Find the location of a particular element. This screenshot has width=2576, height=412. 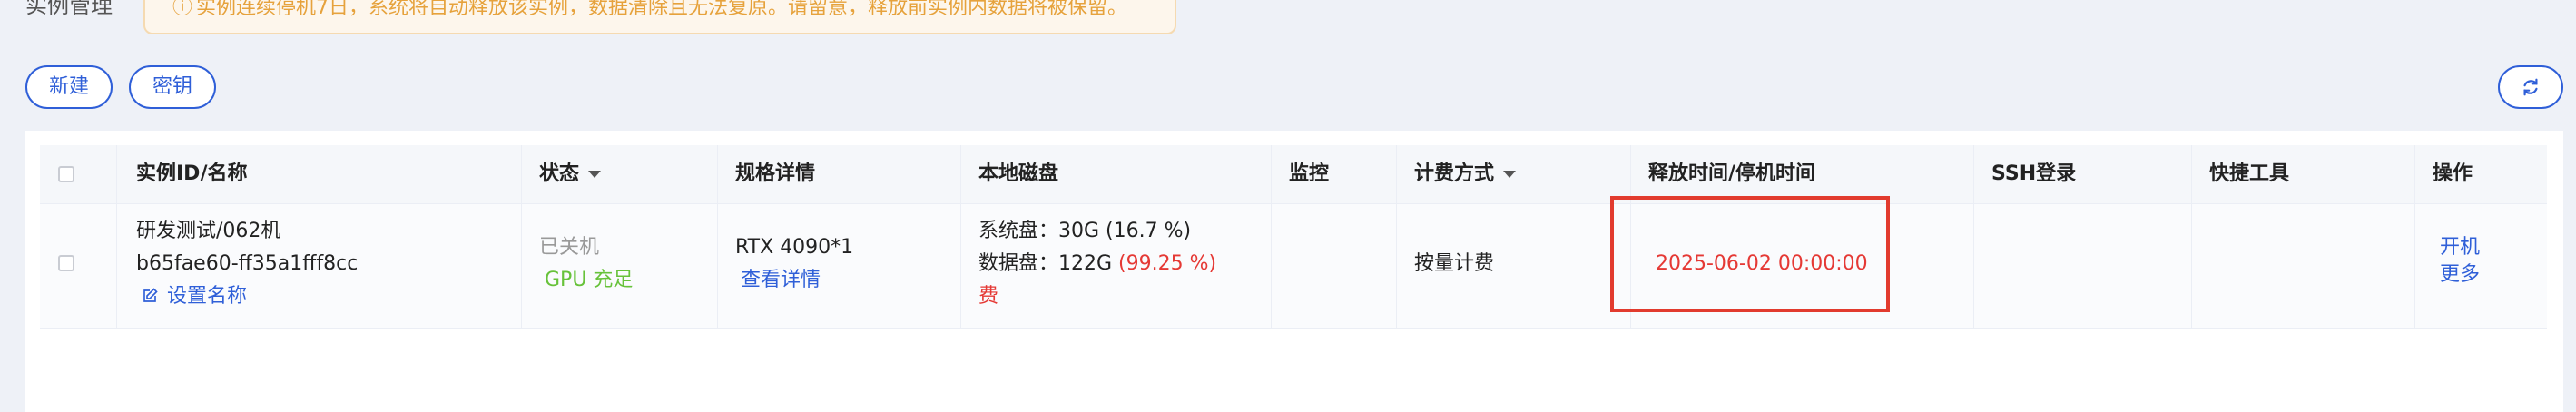

refresh-button is located at coordinates (2530, 87).